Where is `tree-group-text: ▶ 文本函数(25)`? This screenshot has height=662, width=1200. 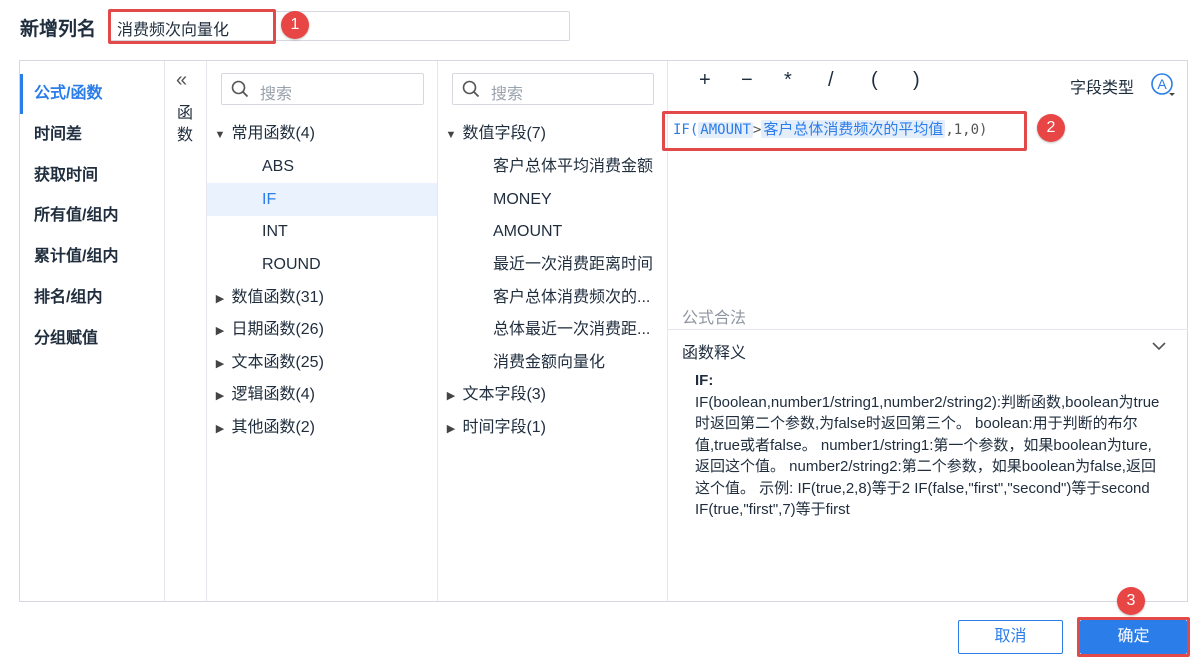 tree-group-text: ▶ 文本函数(25) is located at coordinates (265, 362).